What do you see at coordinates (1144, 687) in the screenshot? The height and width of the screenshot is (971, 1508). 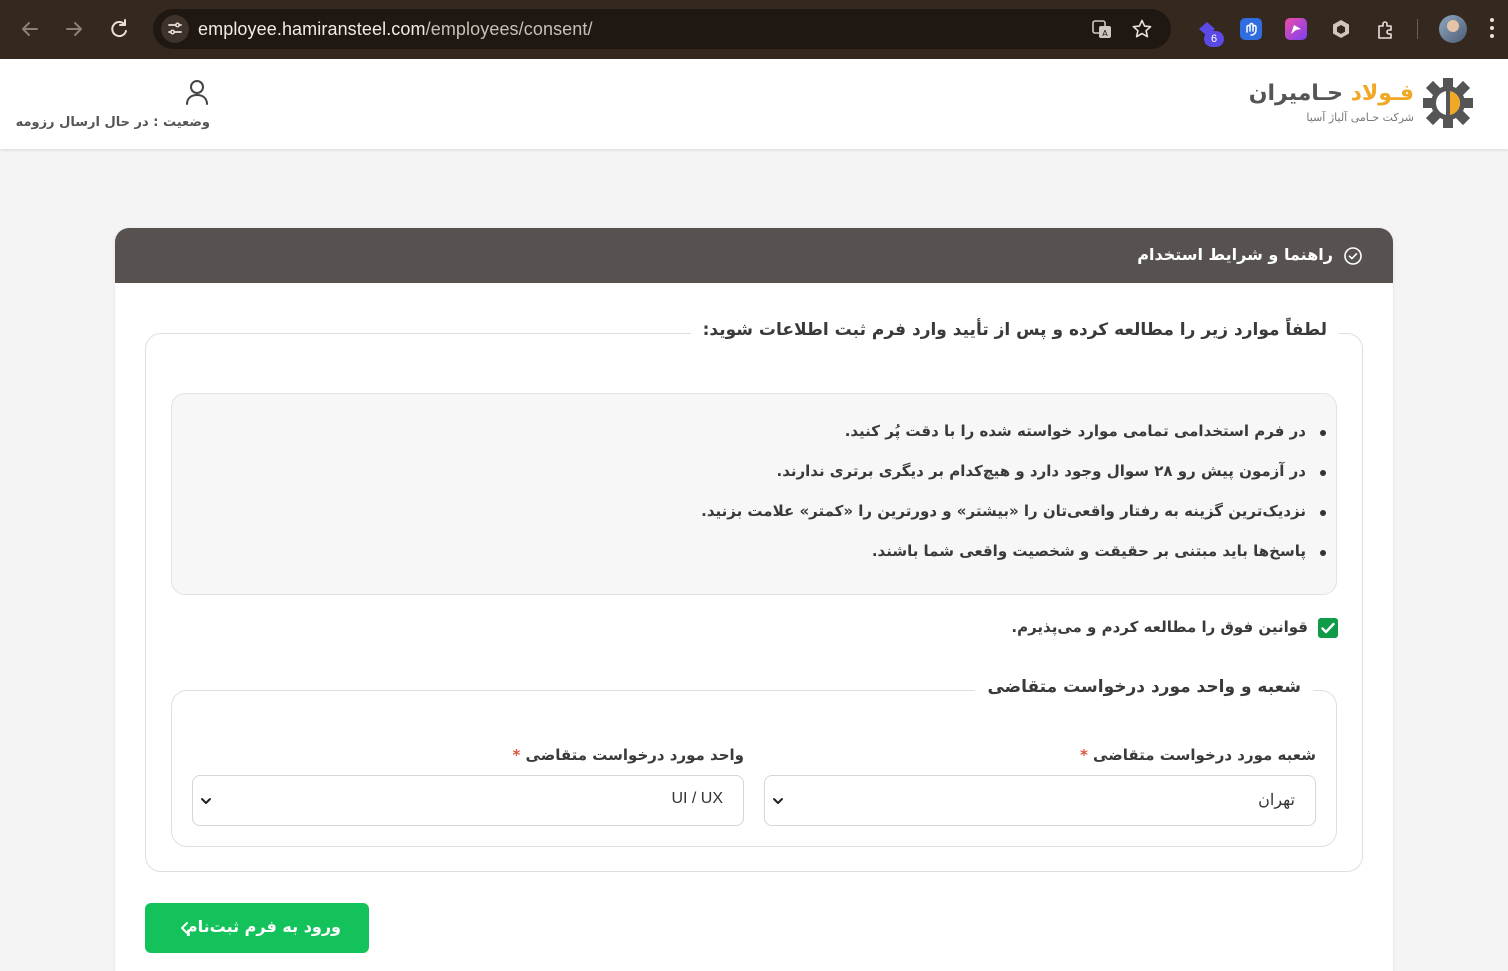 I see `branch-legend: شعبه و واحد مورد درخواست متقاضی` at bounding box center [1144, 687].